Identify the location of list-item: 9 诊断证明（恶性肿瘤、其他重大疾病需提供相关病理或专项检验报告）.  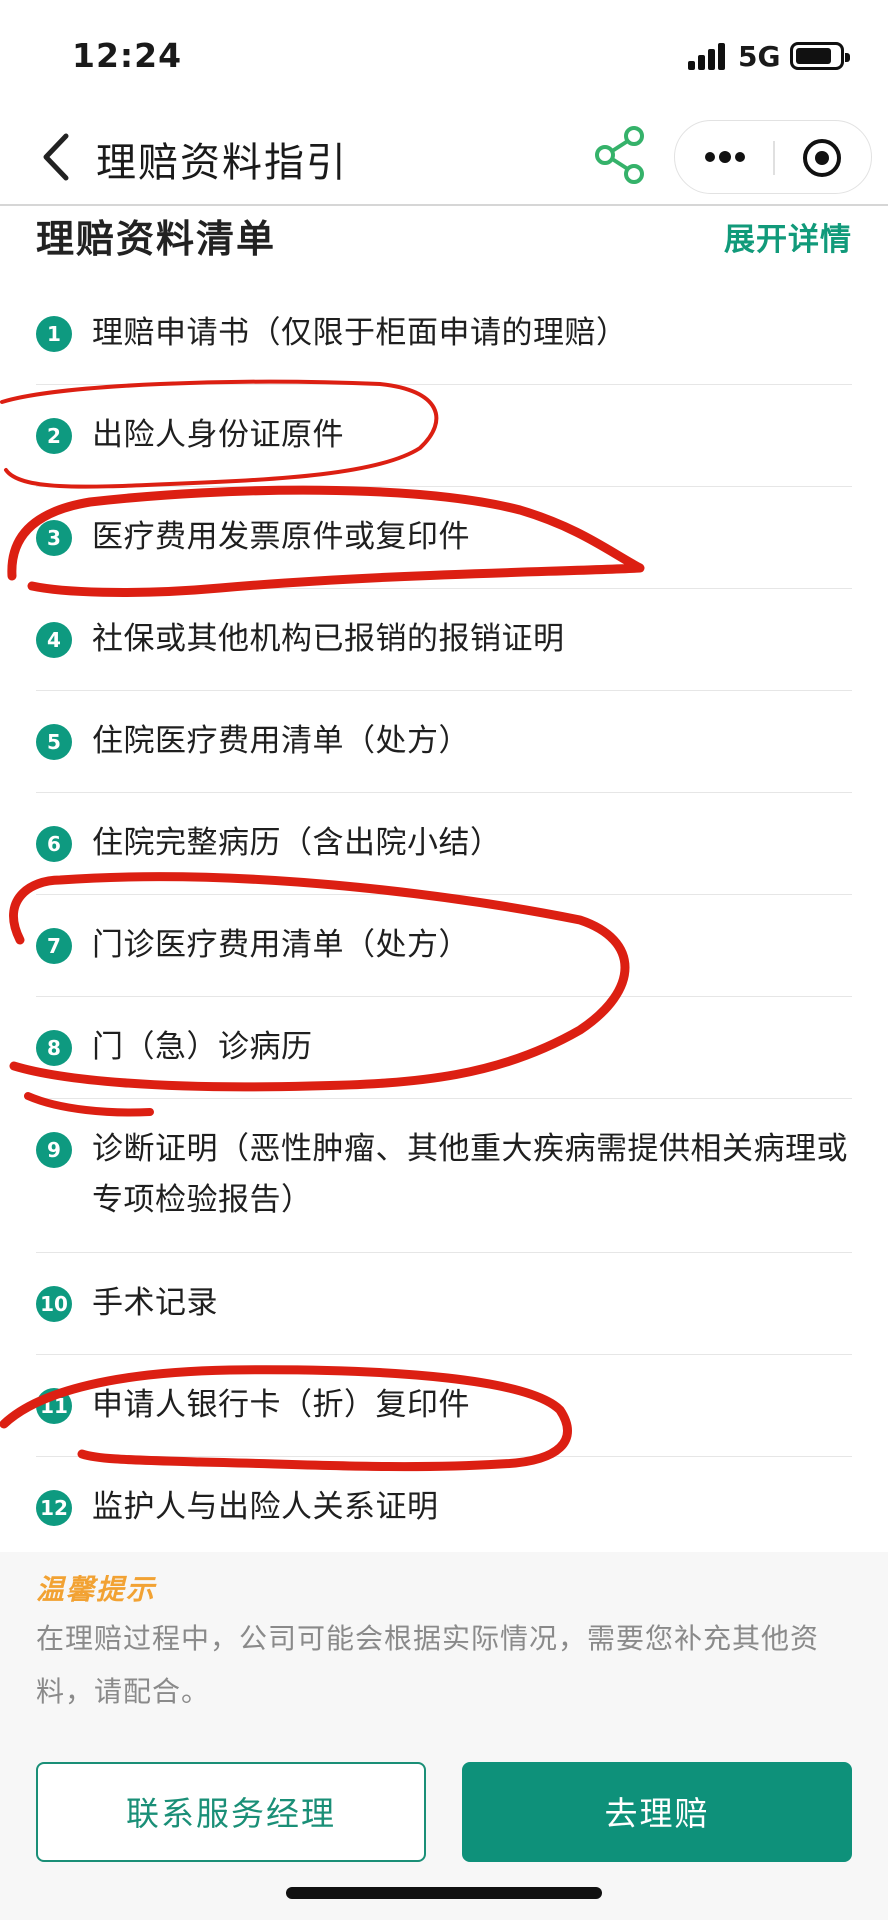
(444, 1176).